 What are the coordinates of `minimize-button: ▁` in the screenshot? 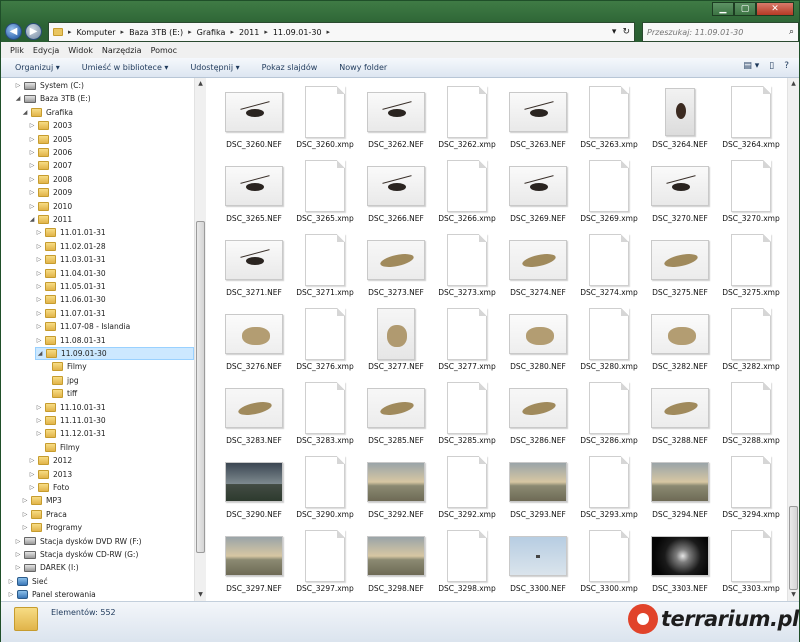 It's located at (723, 9).